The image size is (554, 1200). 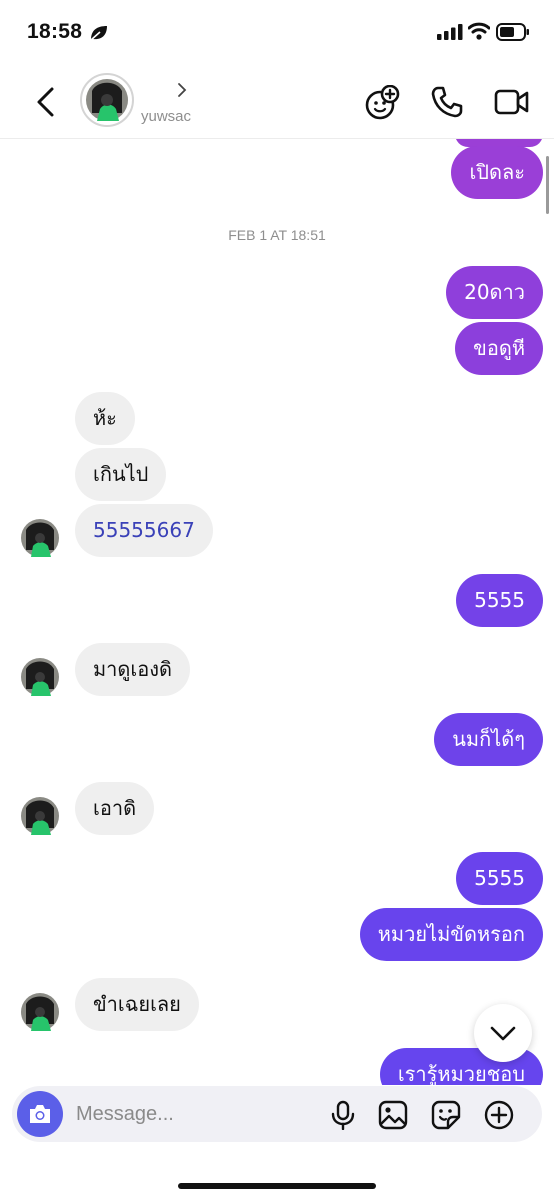 I want to click on emoji-group-icon, so click(x=382, y=103).